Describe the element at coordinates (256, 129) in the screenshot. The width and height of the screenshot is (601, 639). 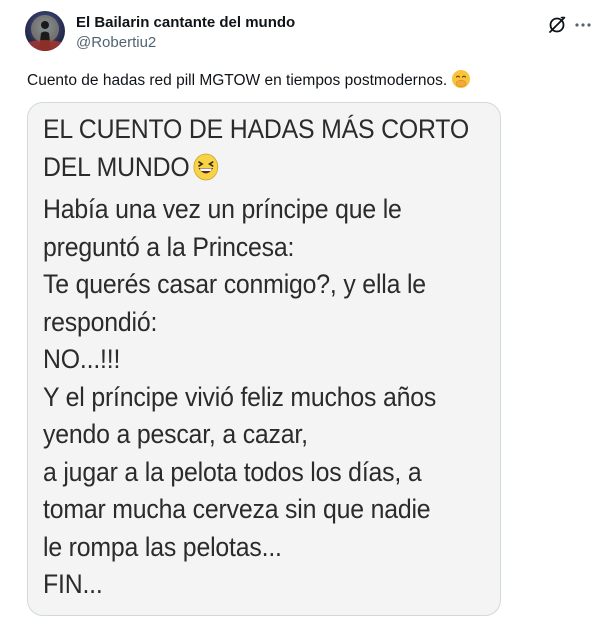
I see `meme-line: EL CUENTO DE HADAS MÁS CORTO` at that location.